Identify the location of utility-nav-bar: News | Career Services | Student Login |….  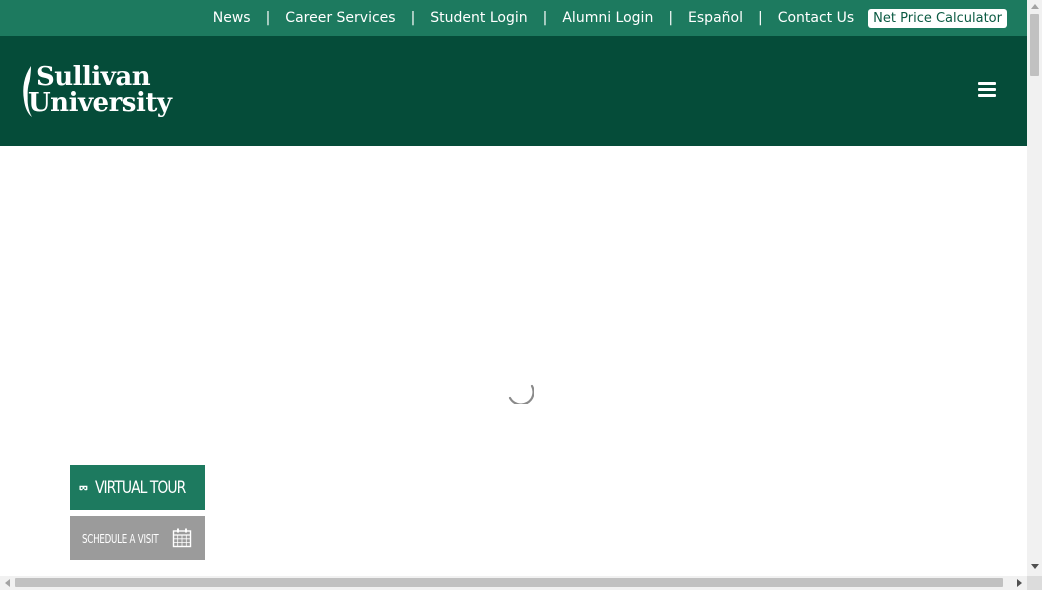
(513, 18).